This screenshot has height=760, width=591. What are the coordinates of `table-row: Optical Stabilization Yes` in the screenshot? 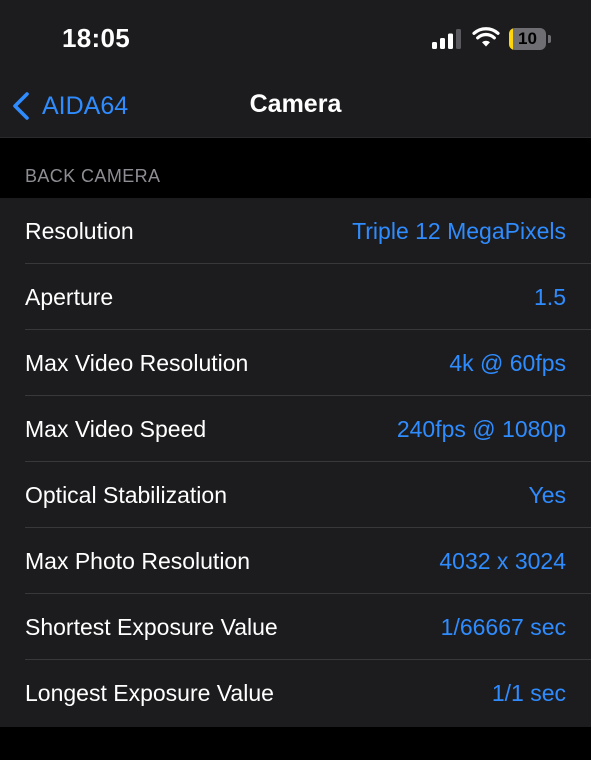 It's located at (295, 494).